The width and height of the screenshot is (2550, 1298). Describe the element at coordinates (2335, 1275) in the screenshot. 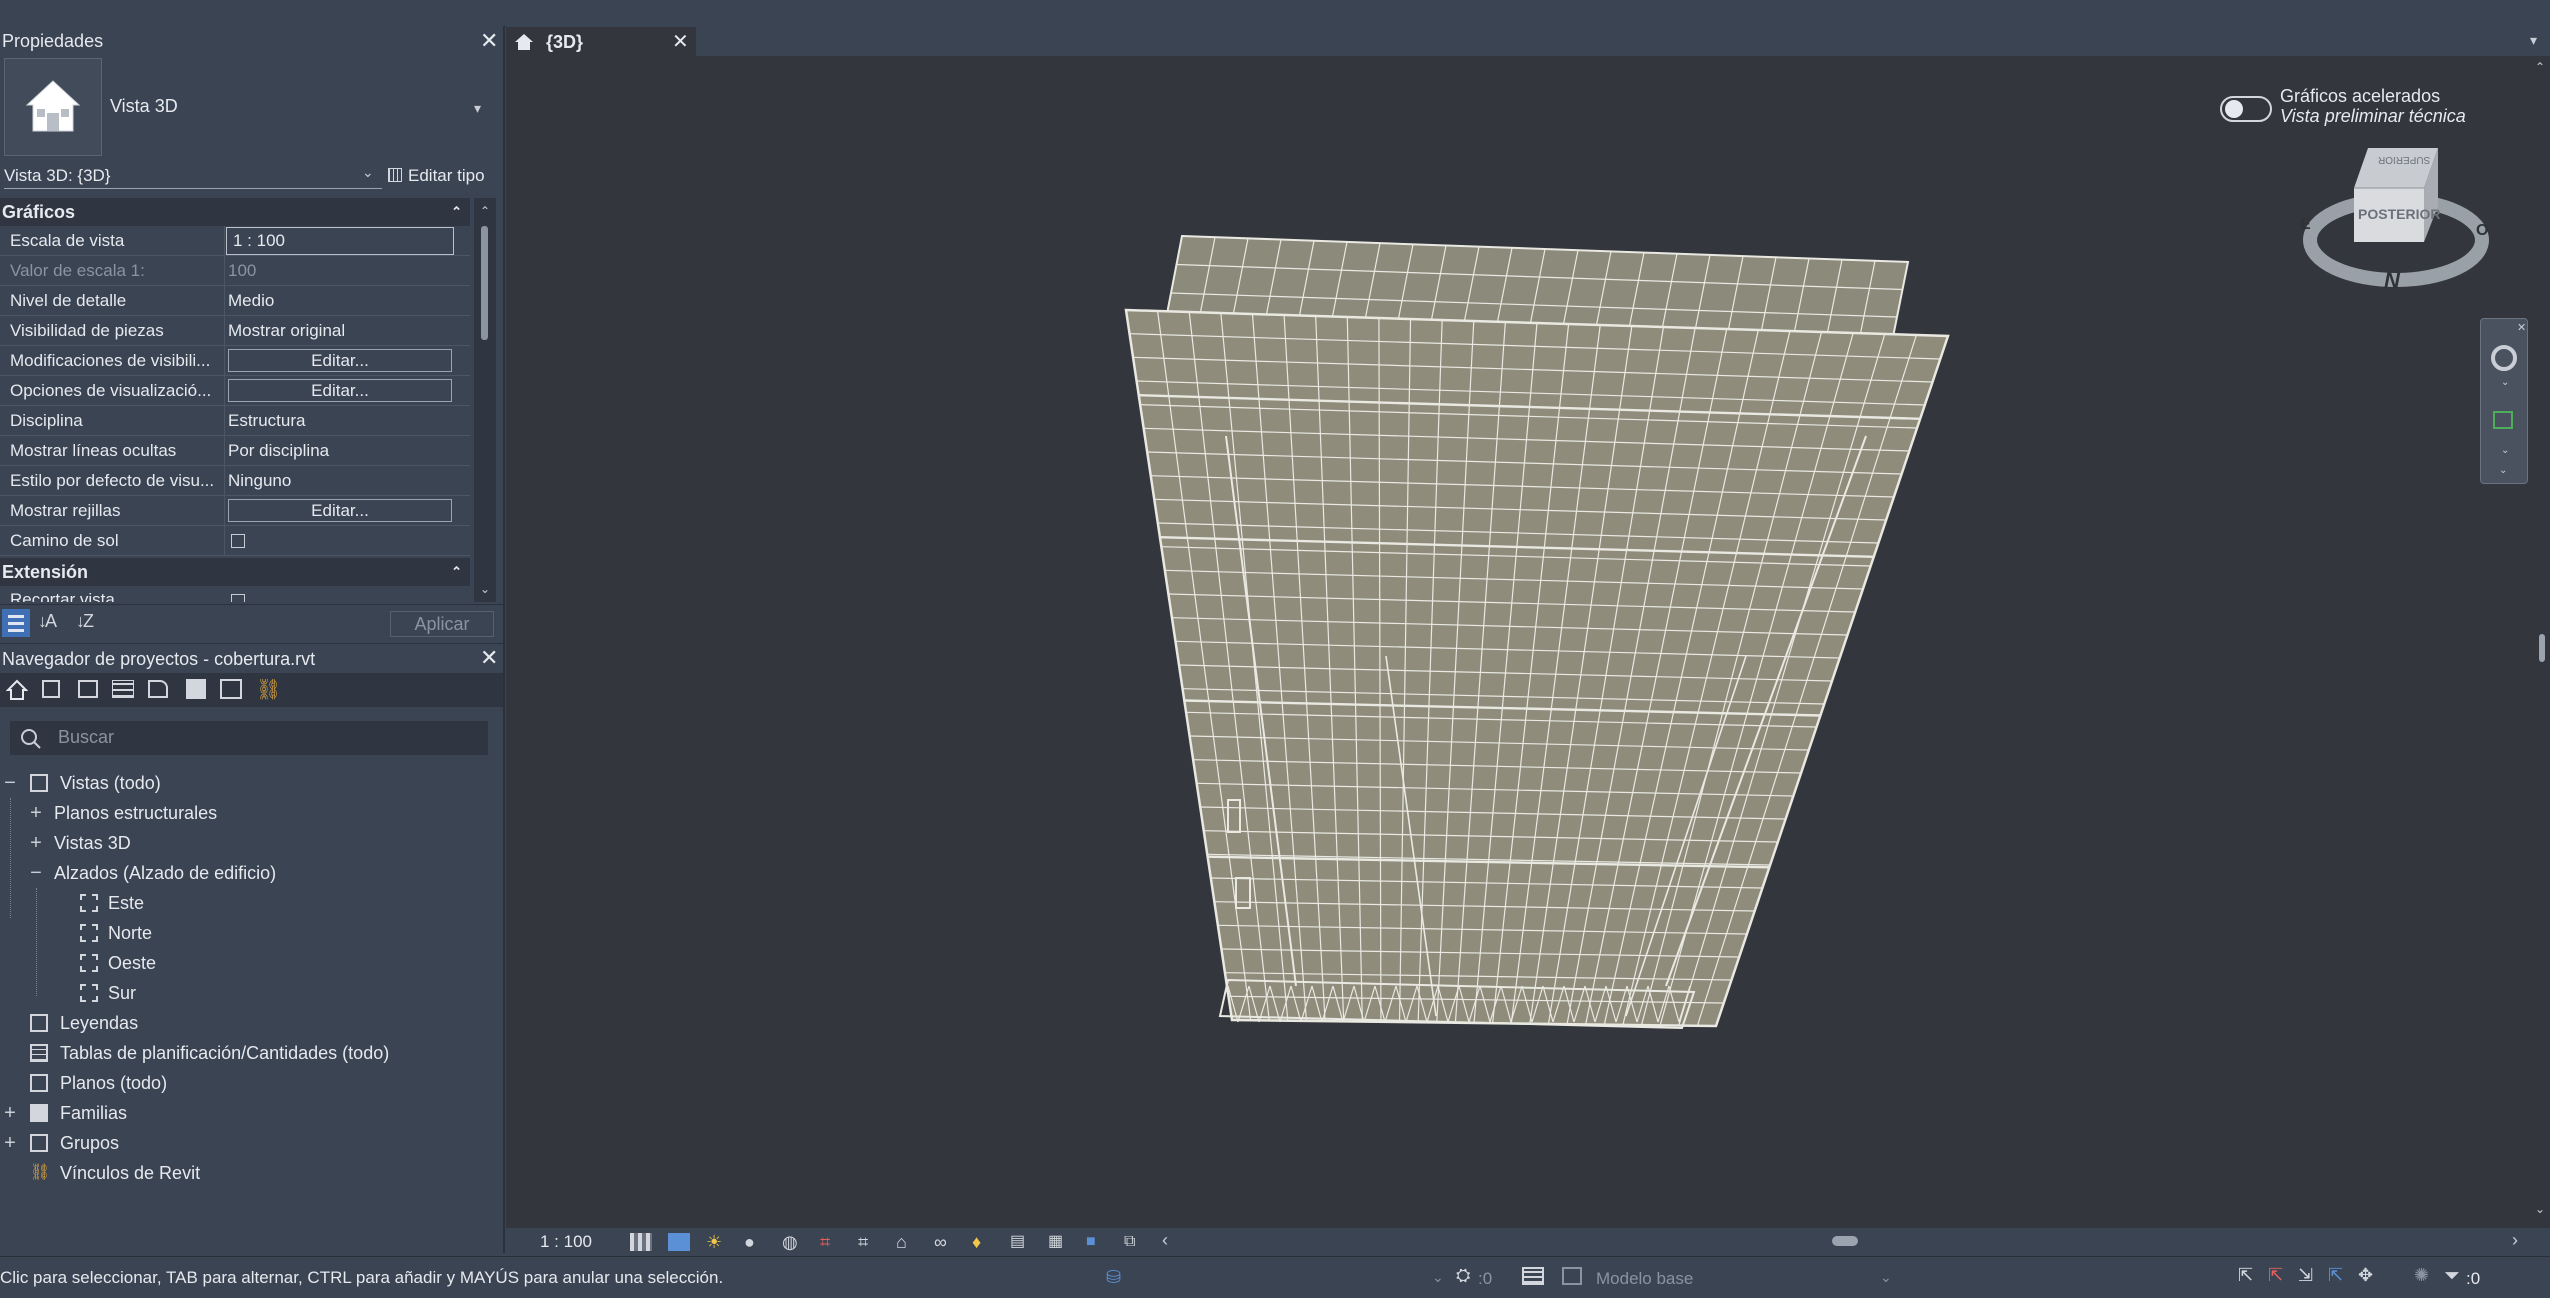

I see `select-by-face-icon: ⇱` at that location.